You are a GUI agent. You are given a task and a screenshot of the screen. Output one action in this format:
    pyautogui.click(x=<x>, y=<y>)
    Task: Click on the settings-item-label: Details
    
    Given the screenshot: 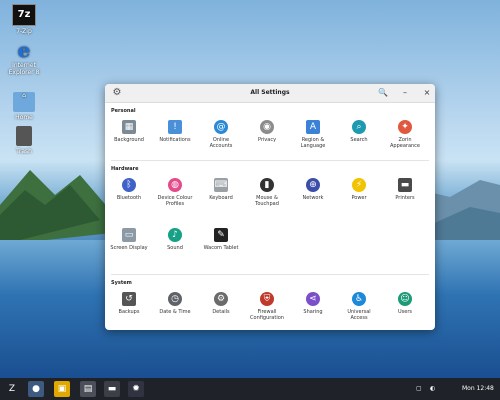 What is the action you would take?
    pyautogui.click(x=221, y=312)
    